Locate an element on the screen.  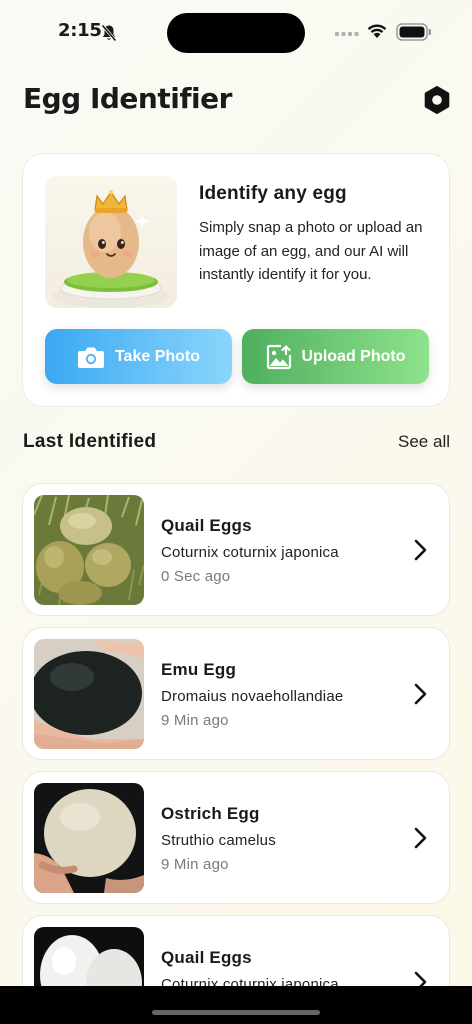
upload-photo-button: Upload Photo is located at coordinates (335, 356).